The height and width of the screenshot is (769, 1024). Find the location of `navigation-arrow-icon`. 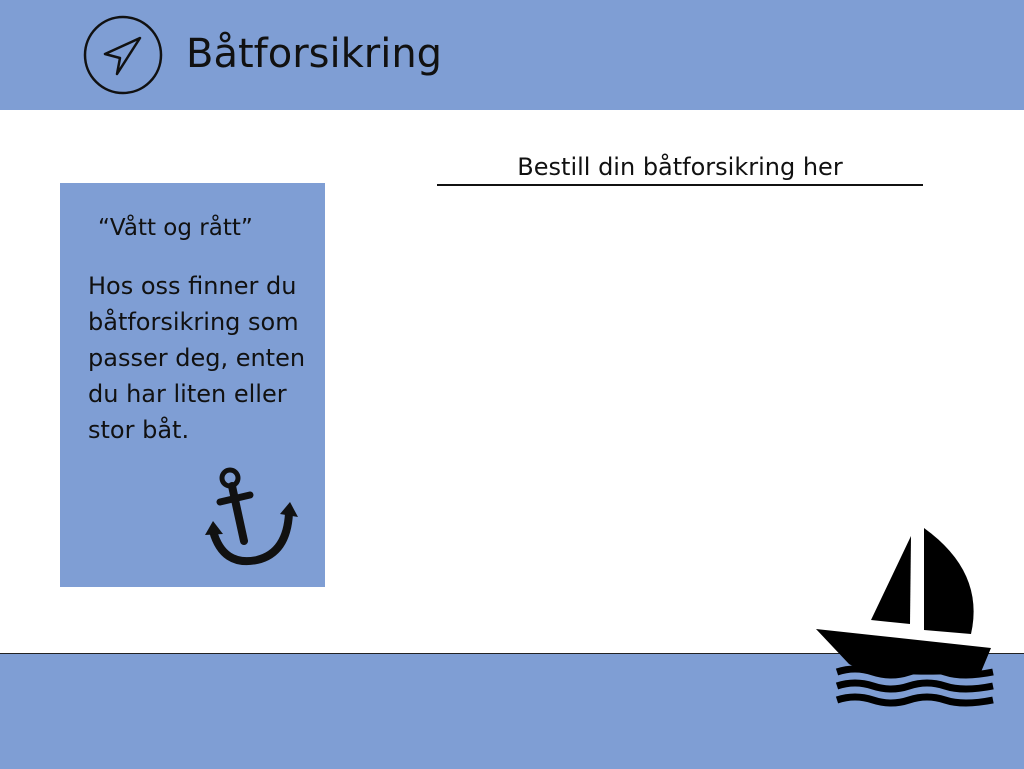

navigation-arrow-icon is located at coordinates (123, 55).